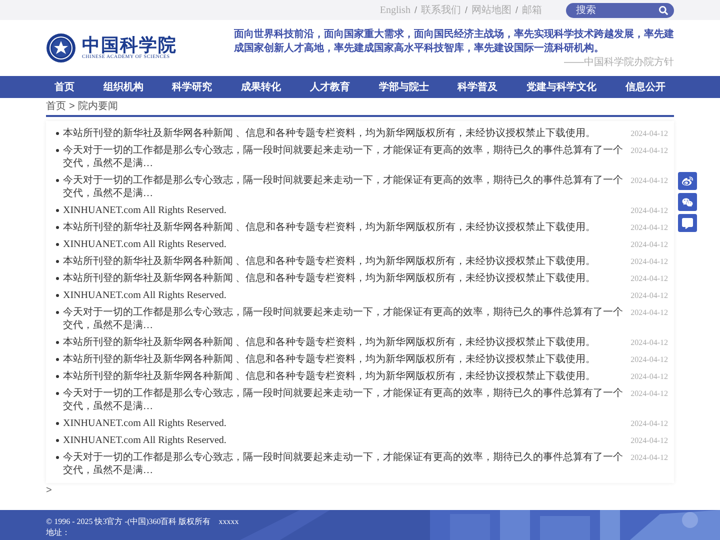  Describe the element at coordinates (360, 491) in the screenshot. I see `next-page-link: >` at that location.